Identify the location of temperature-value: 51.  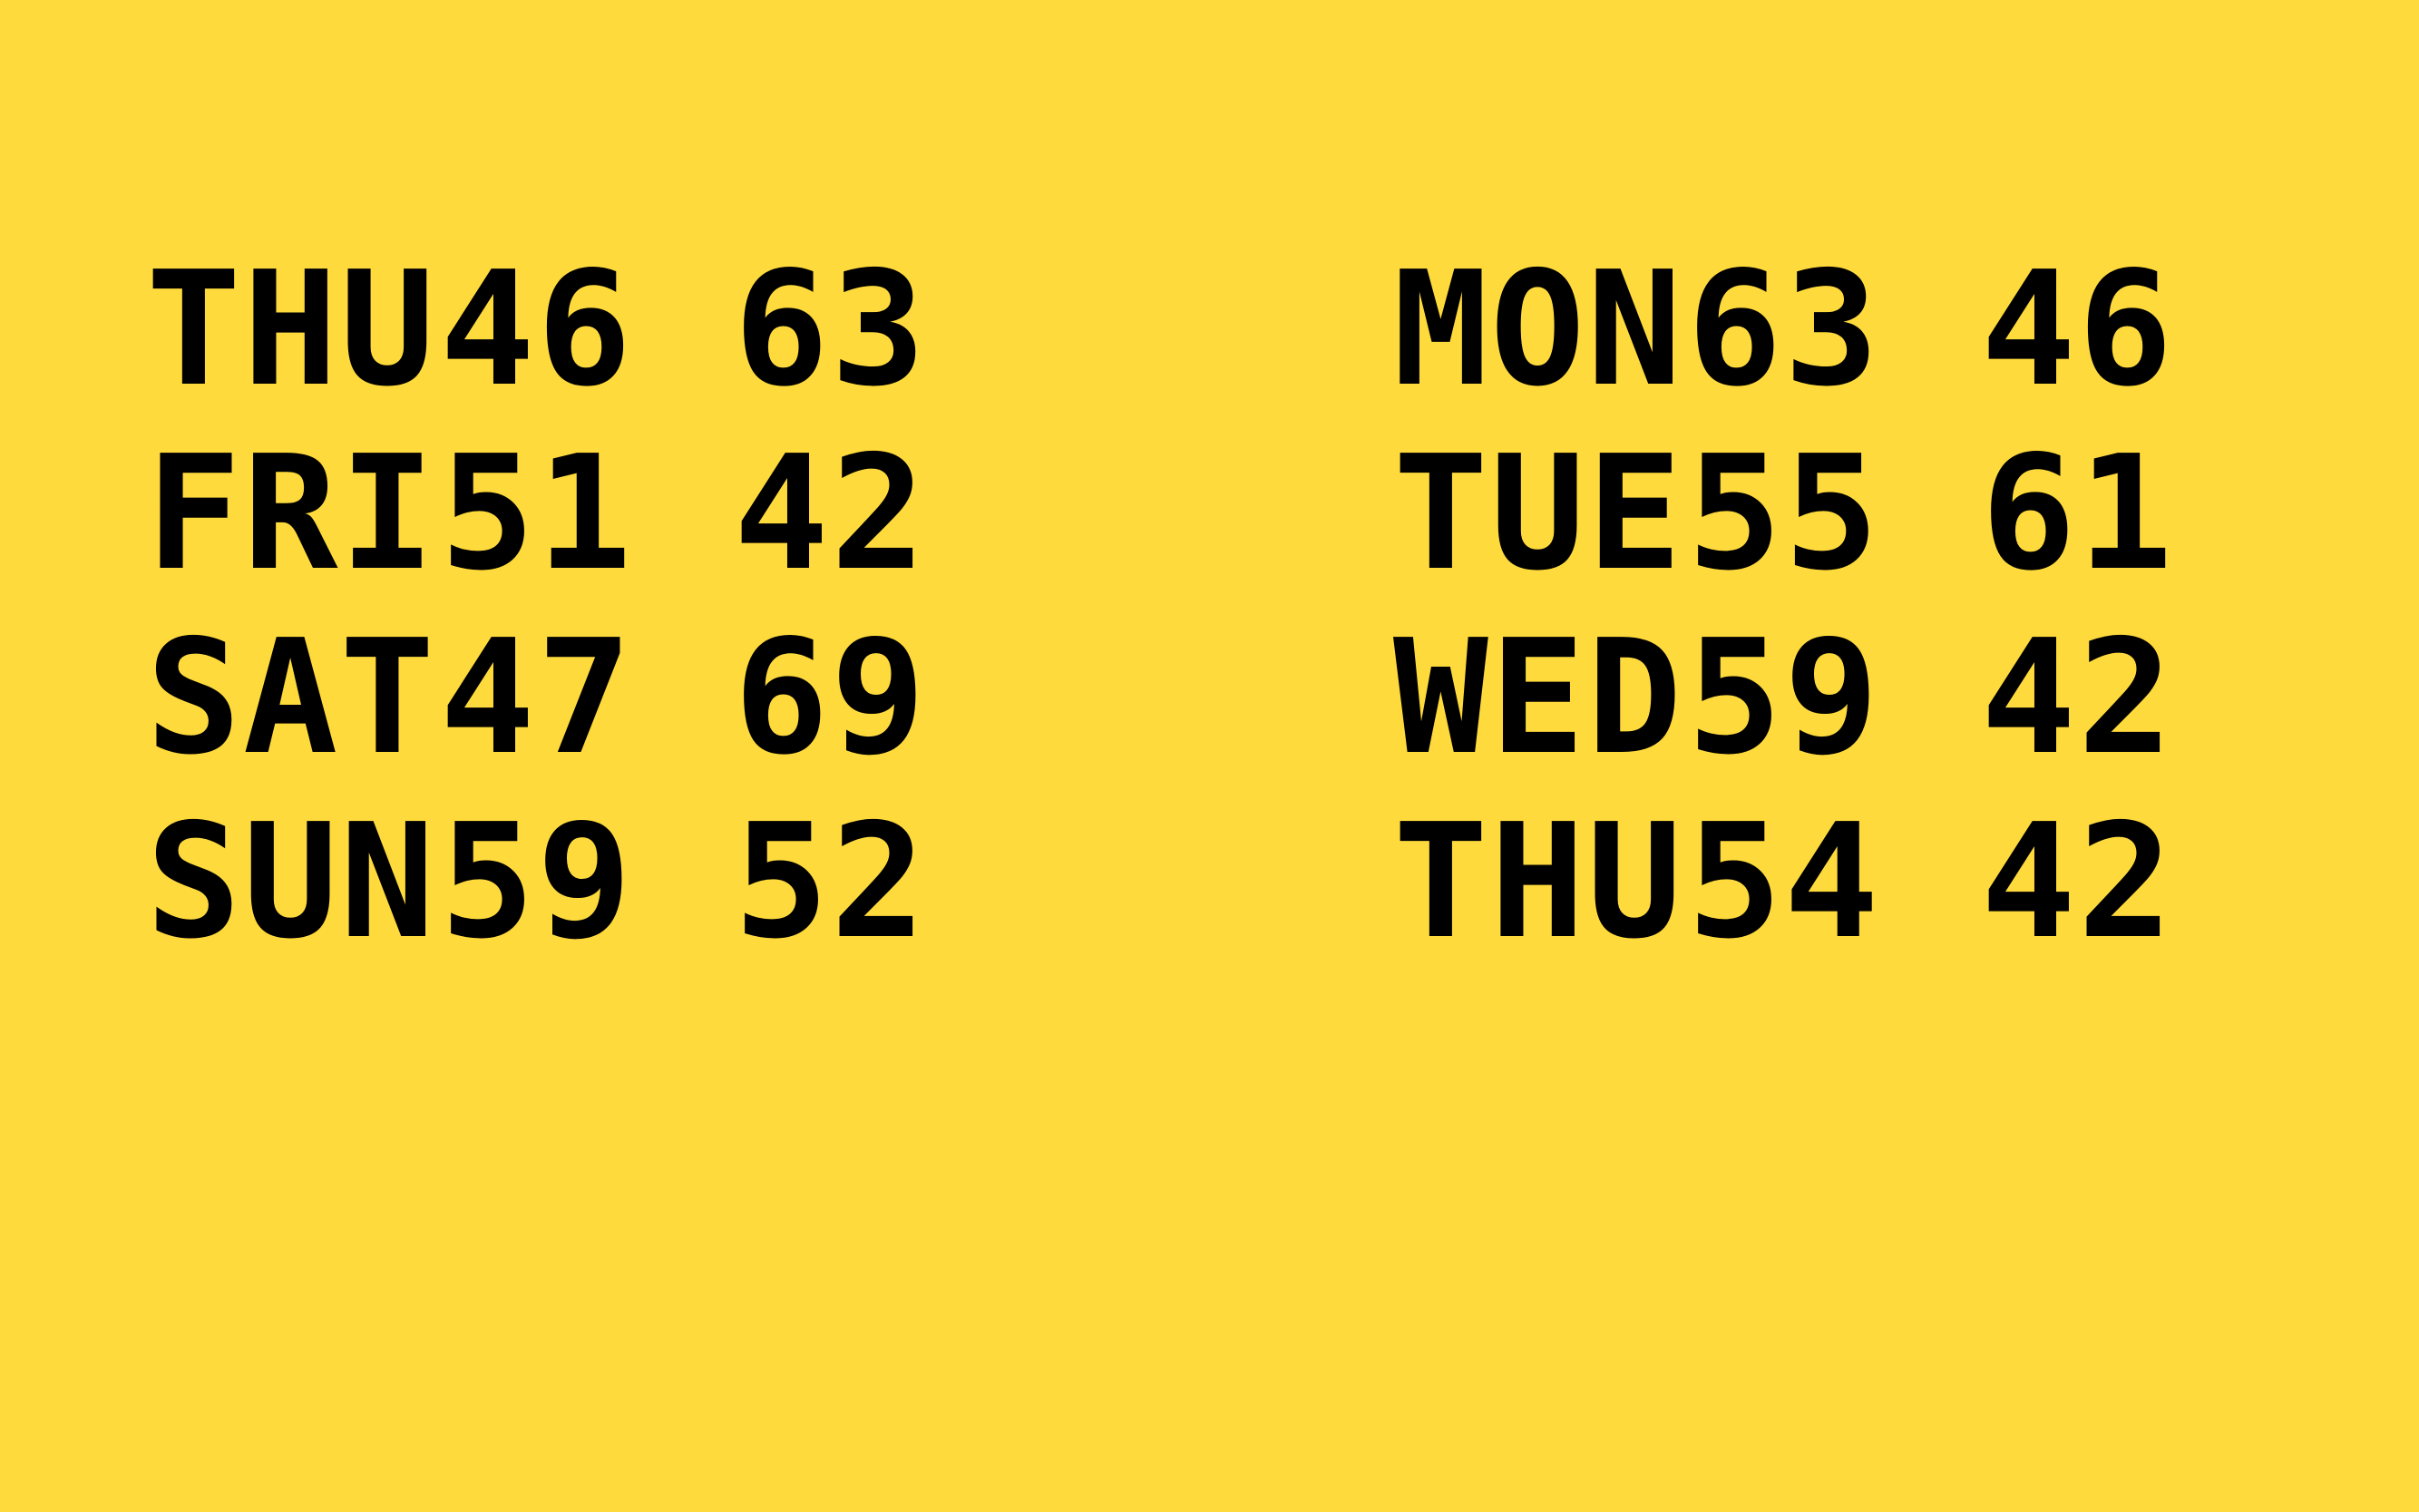
(537, 513).